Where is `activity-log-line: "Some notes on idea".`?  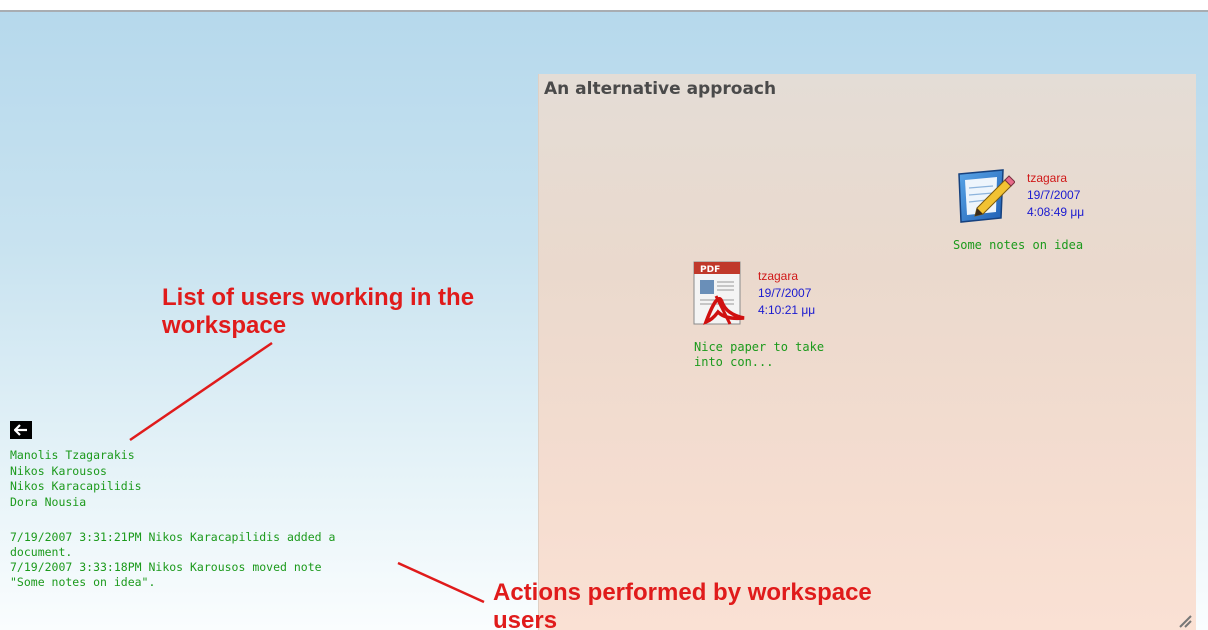 activity-log-line: "Some notes on idea". is located at coordinates (83, 582).